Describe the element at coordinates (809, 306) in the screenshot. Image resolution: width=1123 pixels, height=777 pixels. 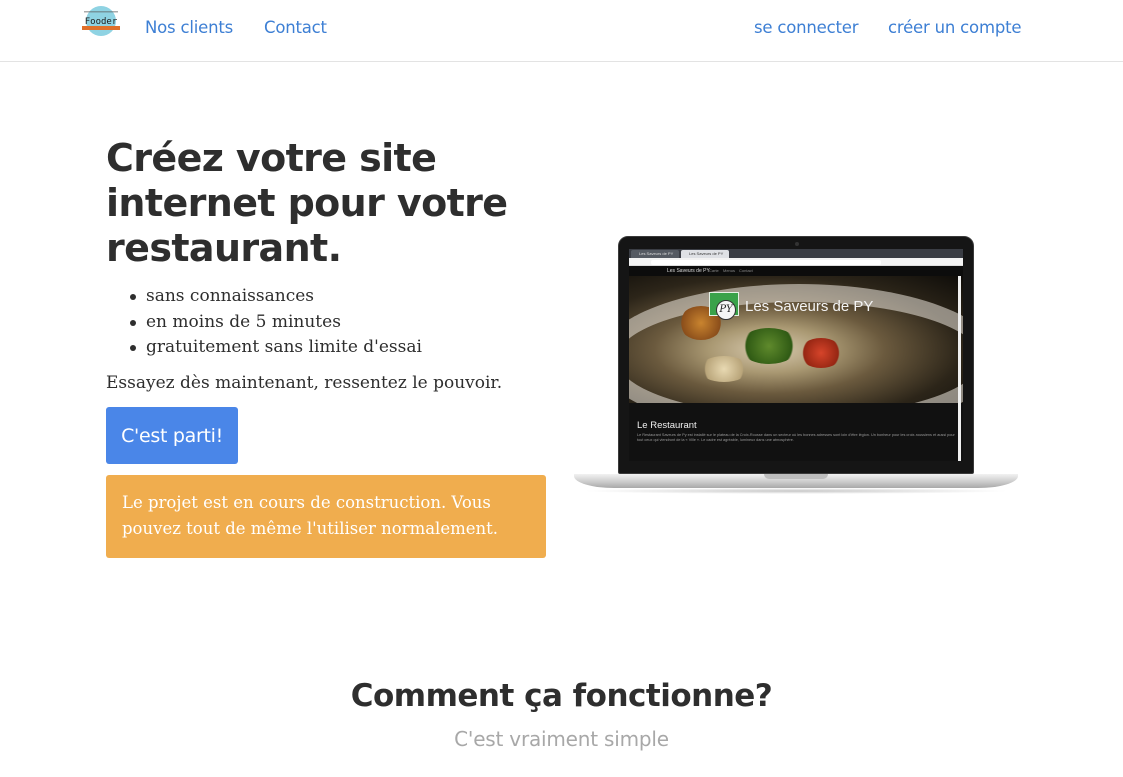
I see `preview-banner-title: Les Saveurs de PY` at that location.